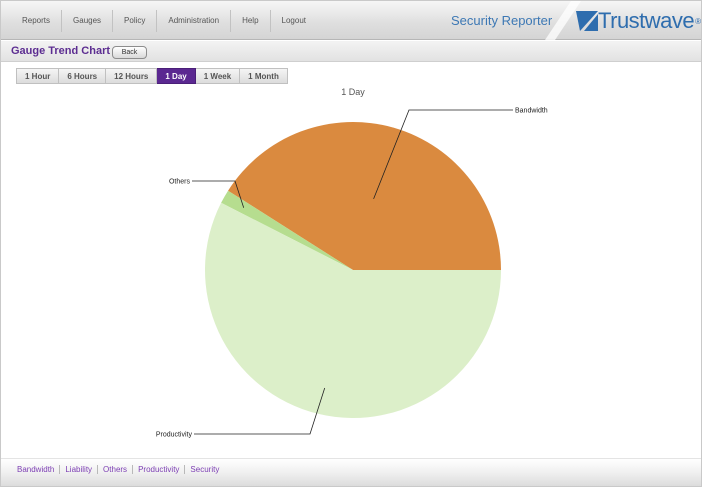  What do you see at coordinates (39, 469) in the screenshot?
I see `legend-bandwidth: Bandwidth` at bounding box center [39, 469].